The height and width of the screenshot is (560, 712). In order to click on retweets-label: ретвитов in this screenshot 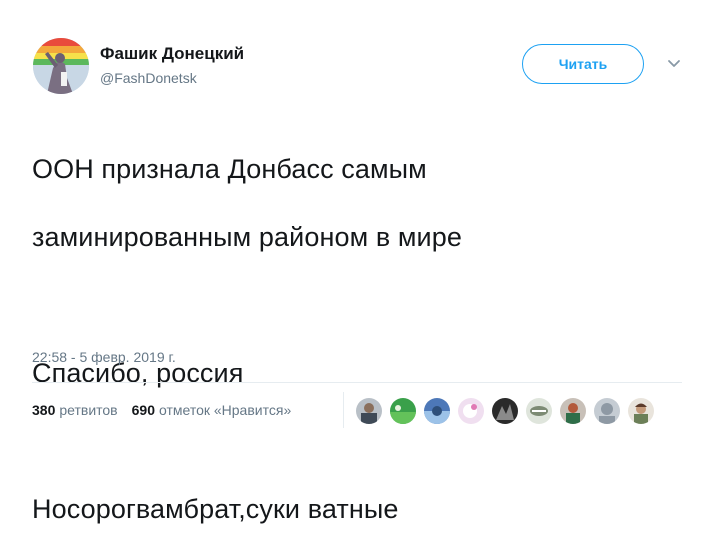, I will do `click(88, 410)`.